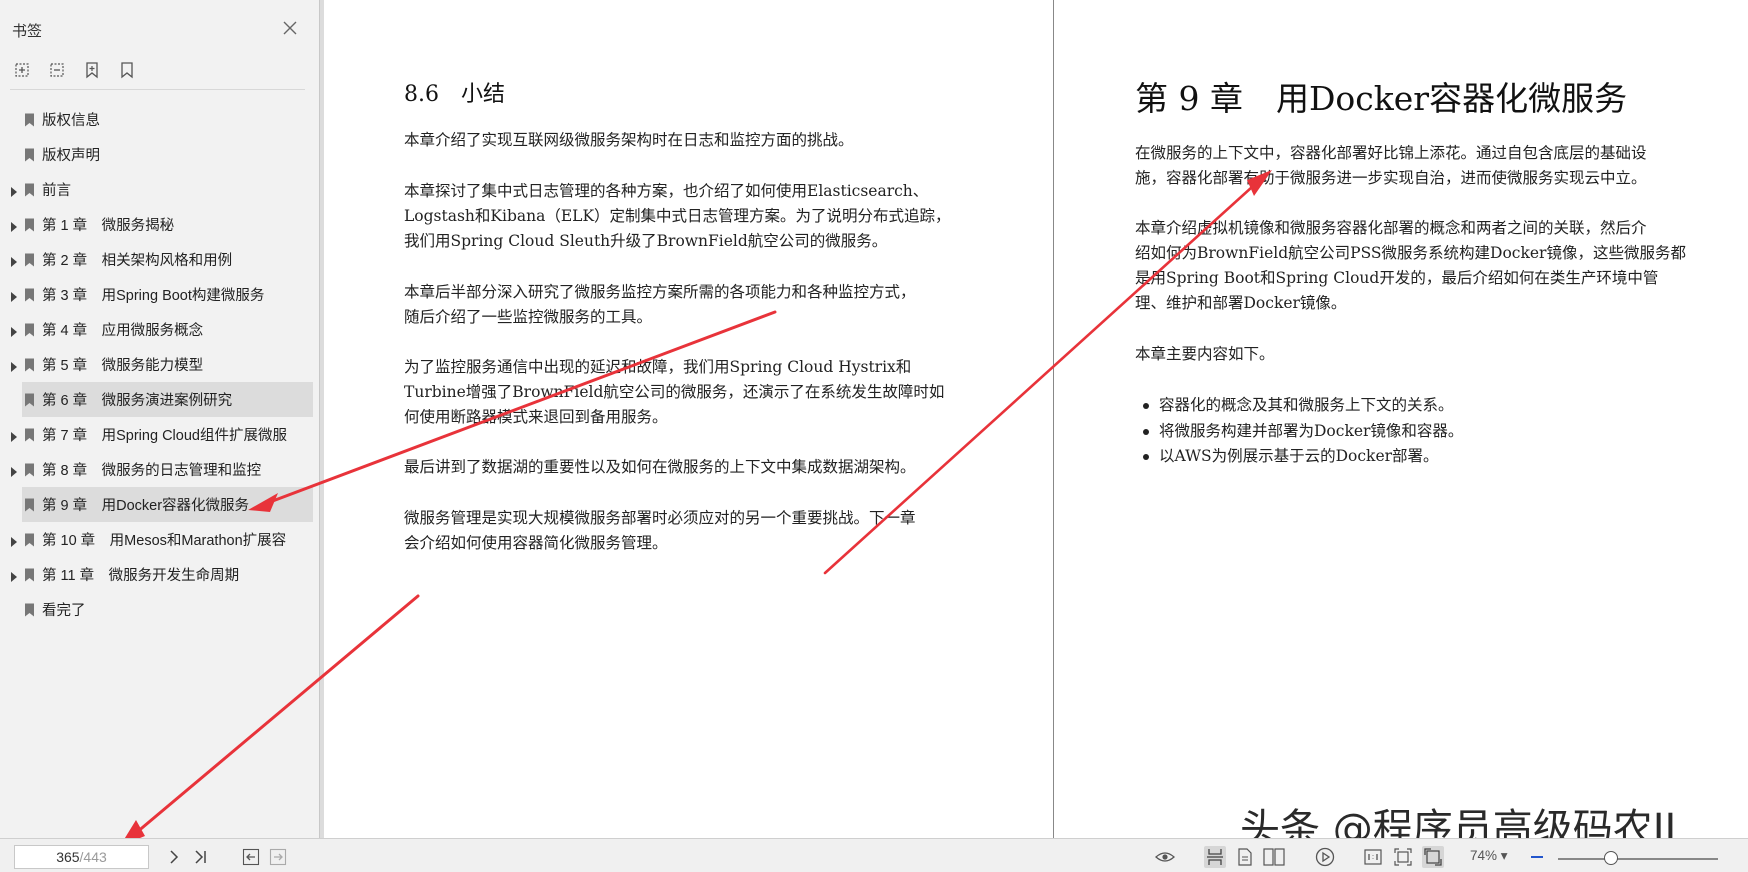  I want to click on bookmark-label: 看完了, so click(64, 611).